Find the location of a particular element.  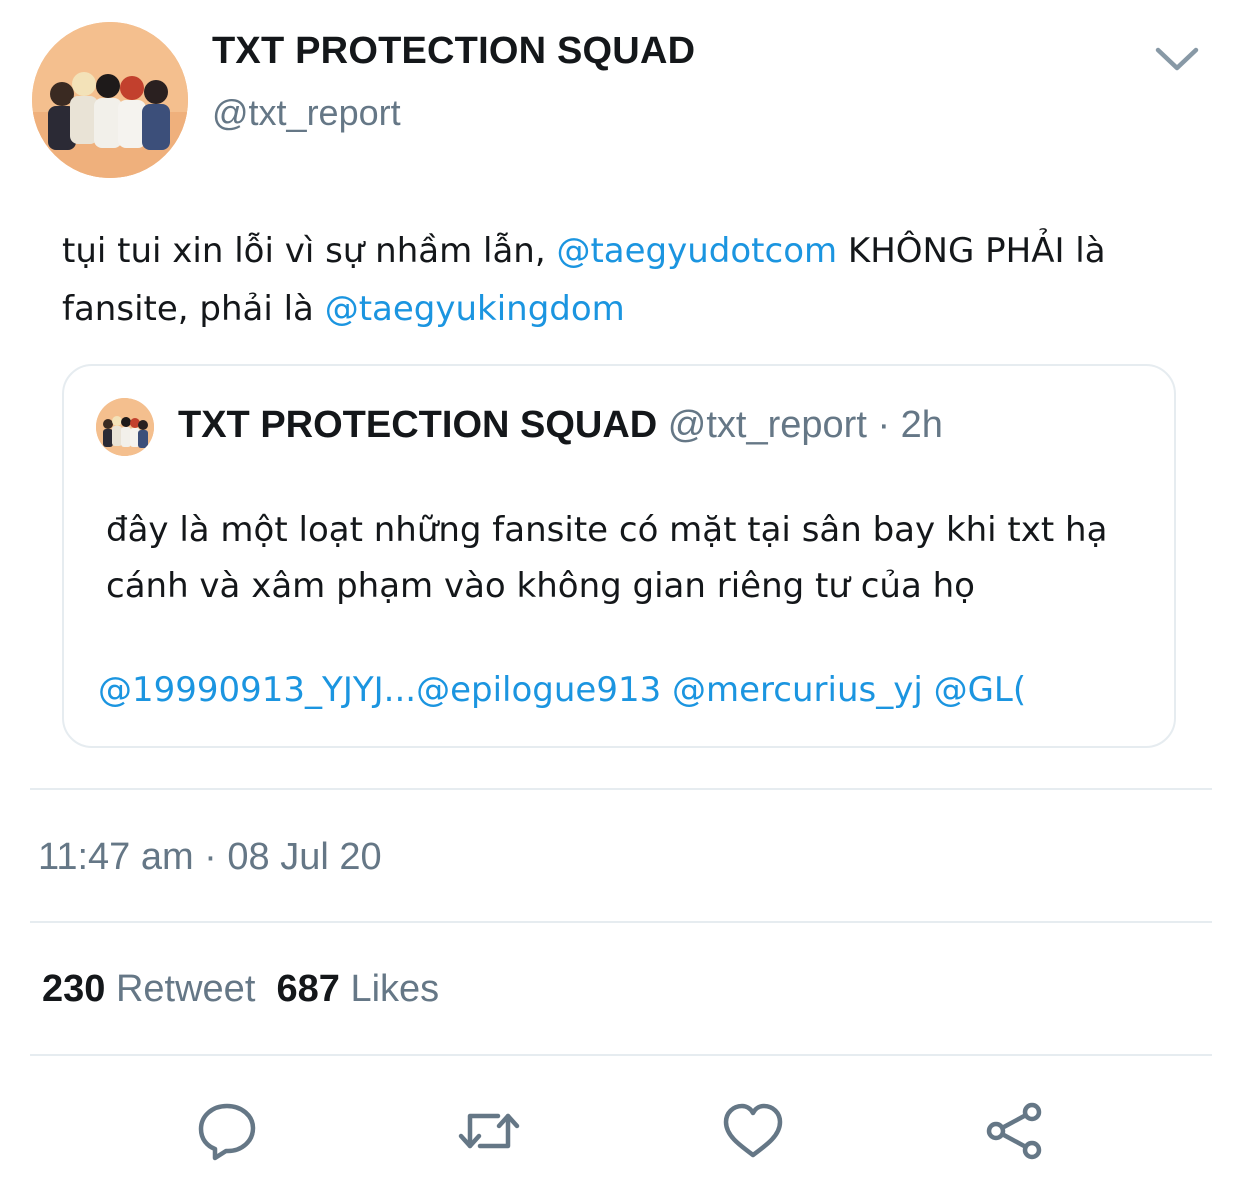

retweet-icon is located at coordinates (489, 1131).